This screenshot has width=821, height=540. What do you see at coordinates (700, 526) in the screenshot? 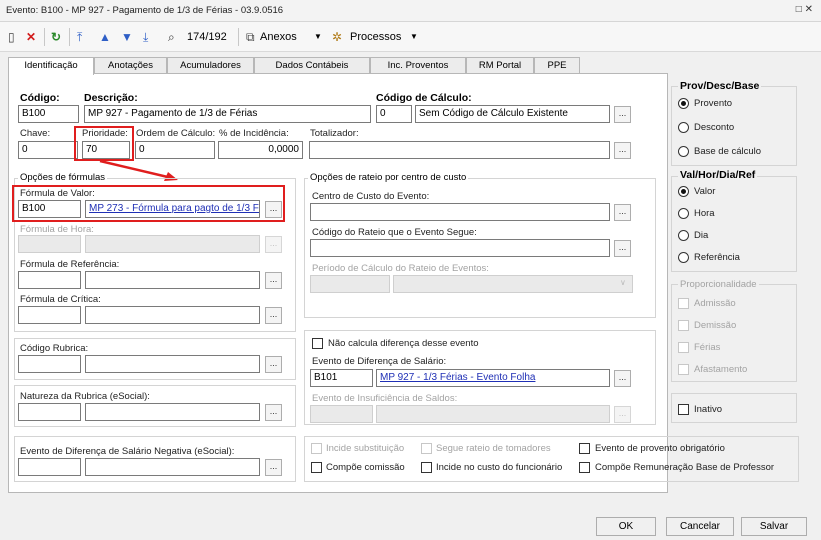
I see `cancel-button: Cancelar` at bounding box center [700, 526].